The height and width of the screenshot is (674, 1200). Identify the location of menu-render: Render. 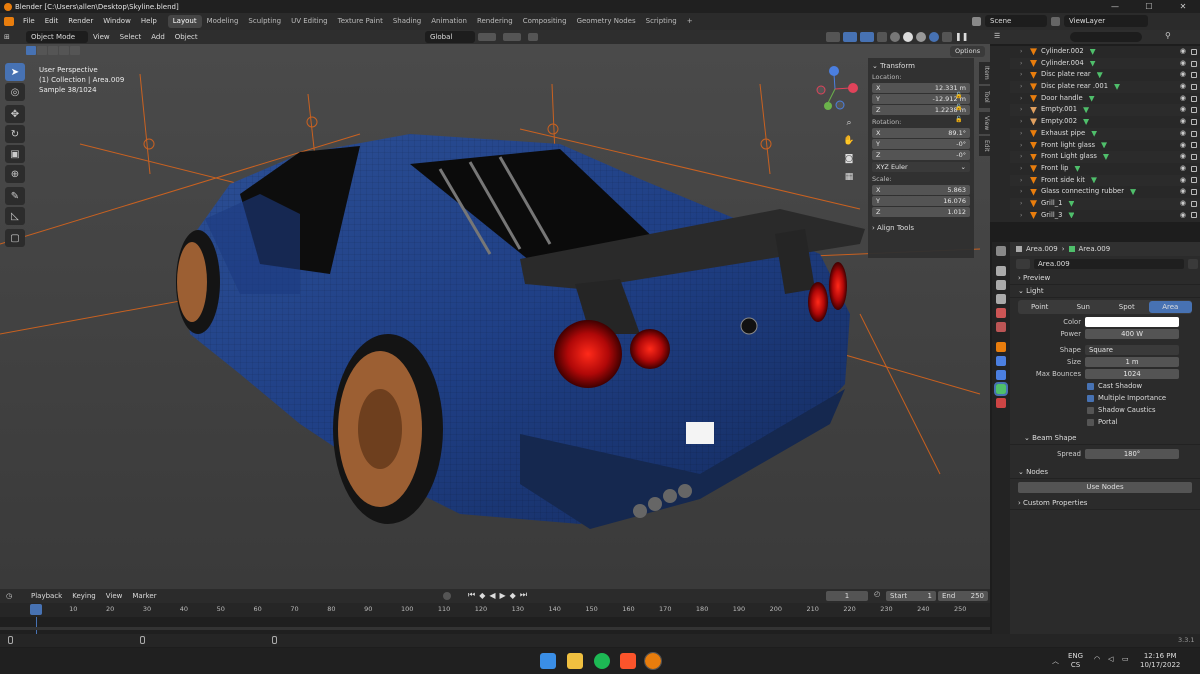
(80, 21).